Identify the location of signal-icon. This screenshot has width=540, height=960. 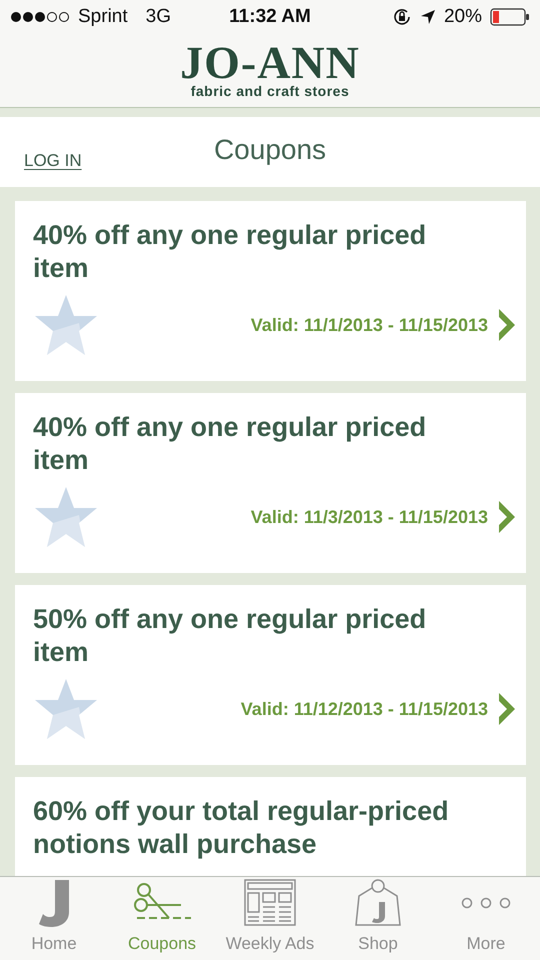
(41, 17).